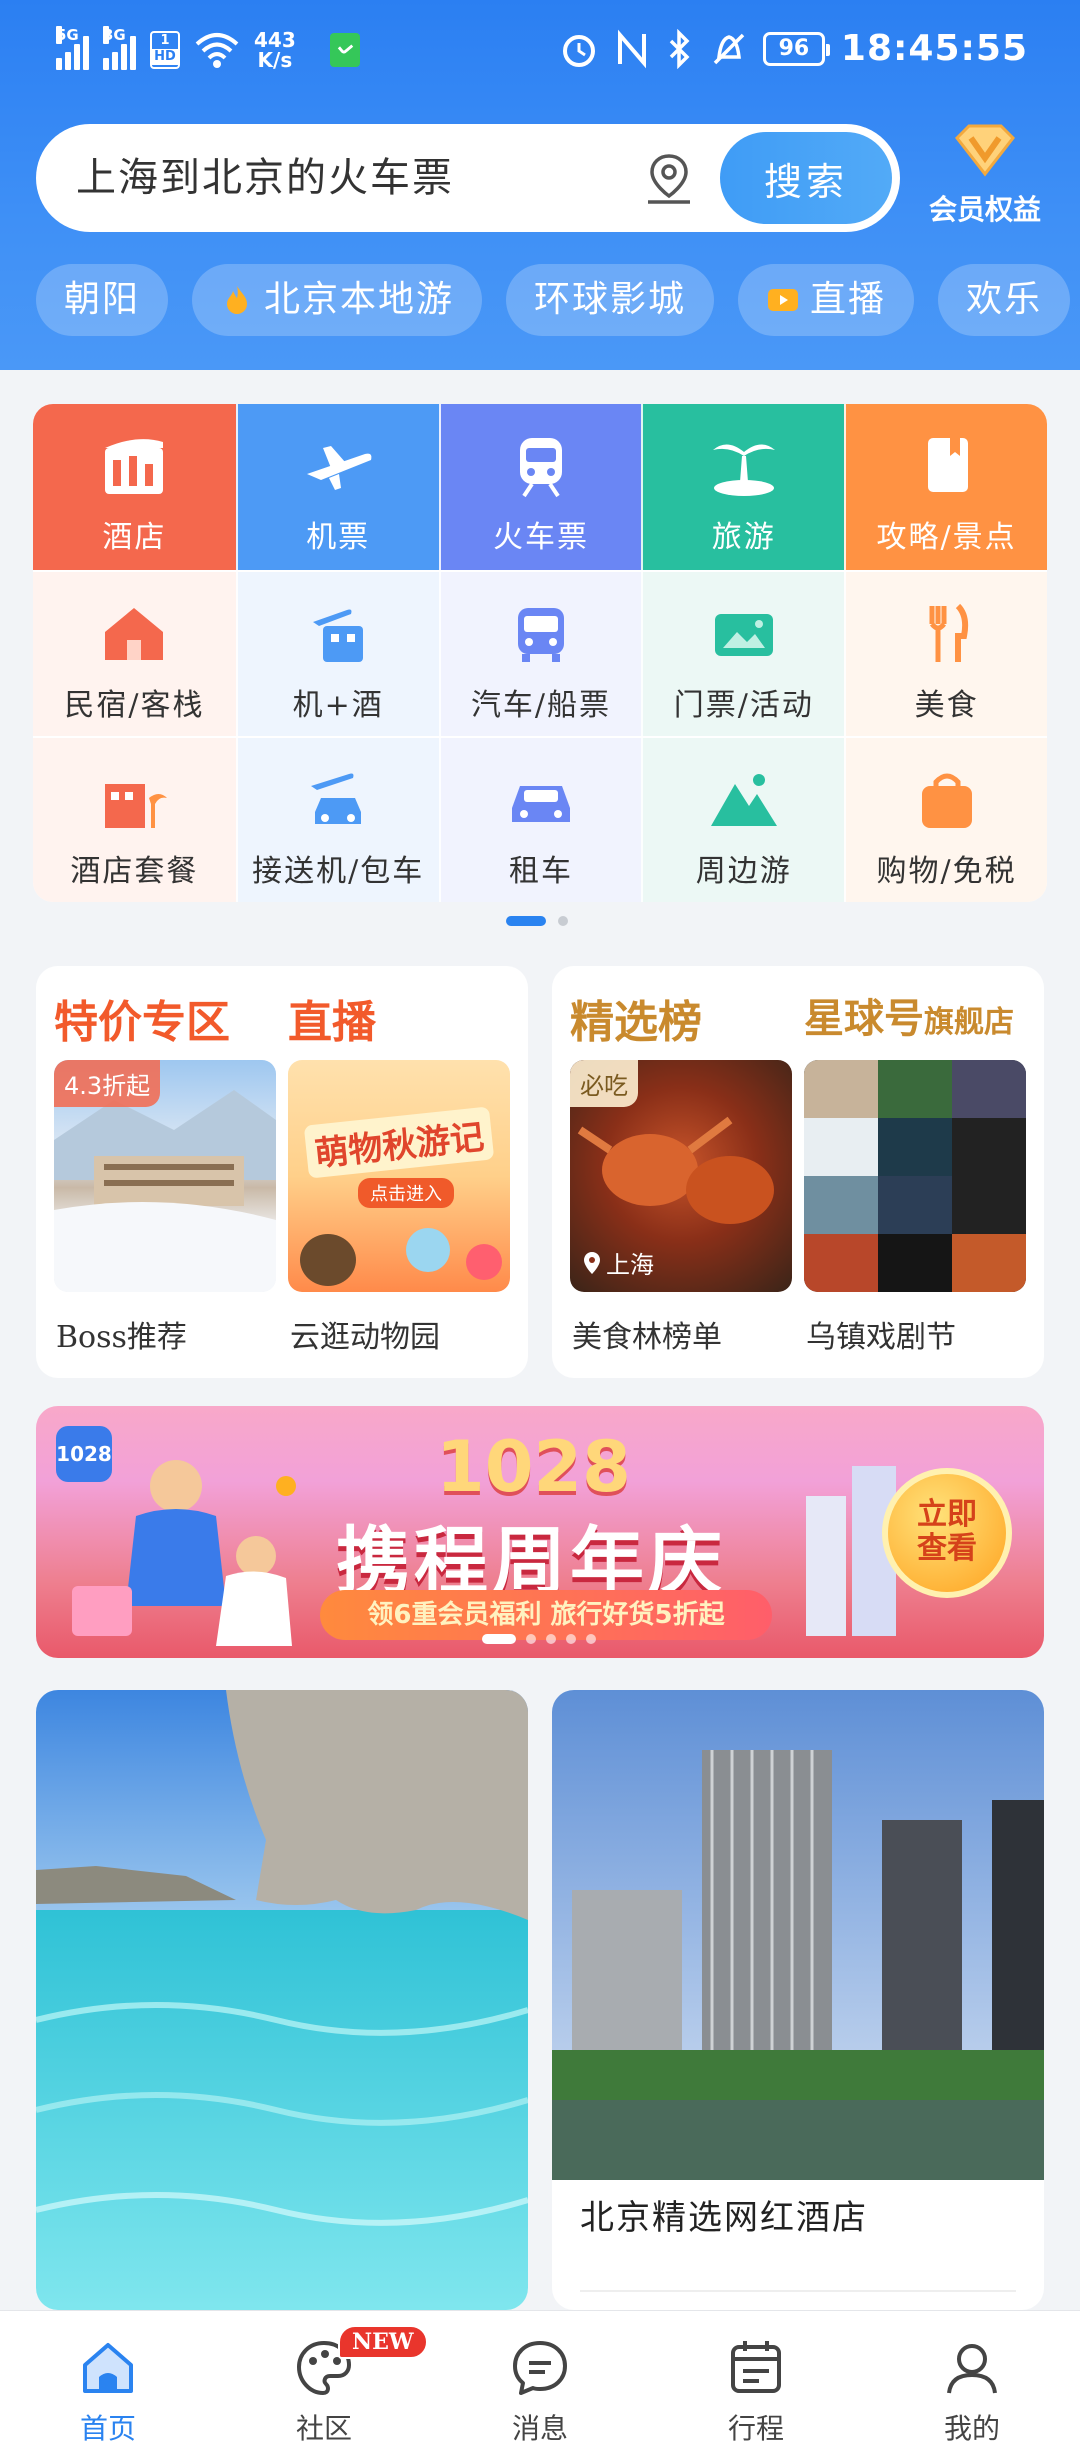 Image resolution: width=1080 pixels, height=2460 pixels. What do you see at coordinates (72, 48) in the screenshot?
I see `signal-icon-sim1: 5G` at bounding box center [72, 48].